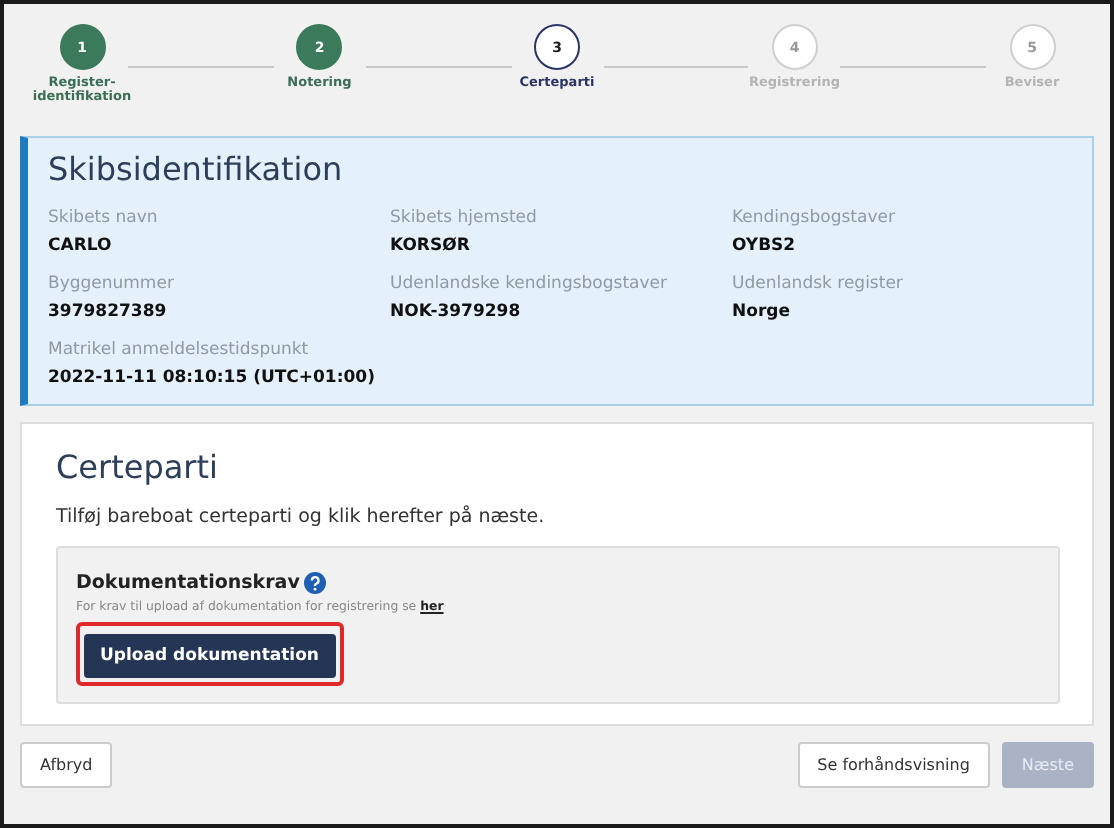  Describe the element at coordinates (464, 218) in the screenshot. I see `field-label: Skibets hjemsted` at that location.